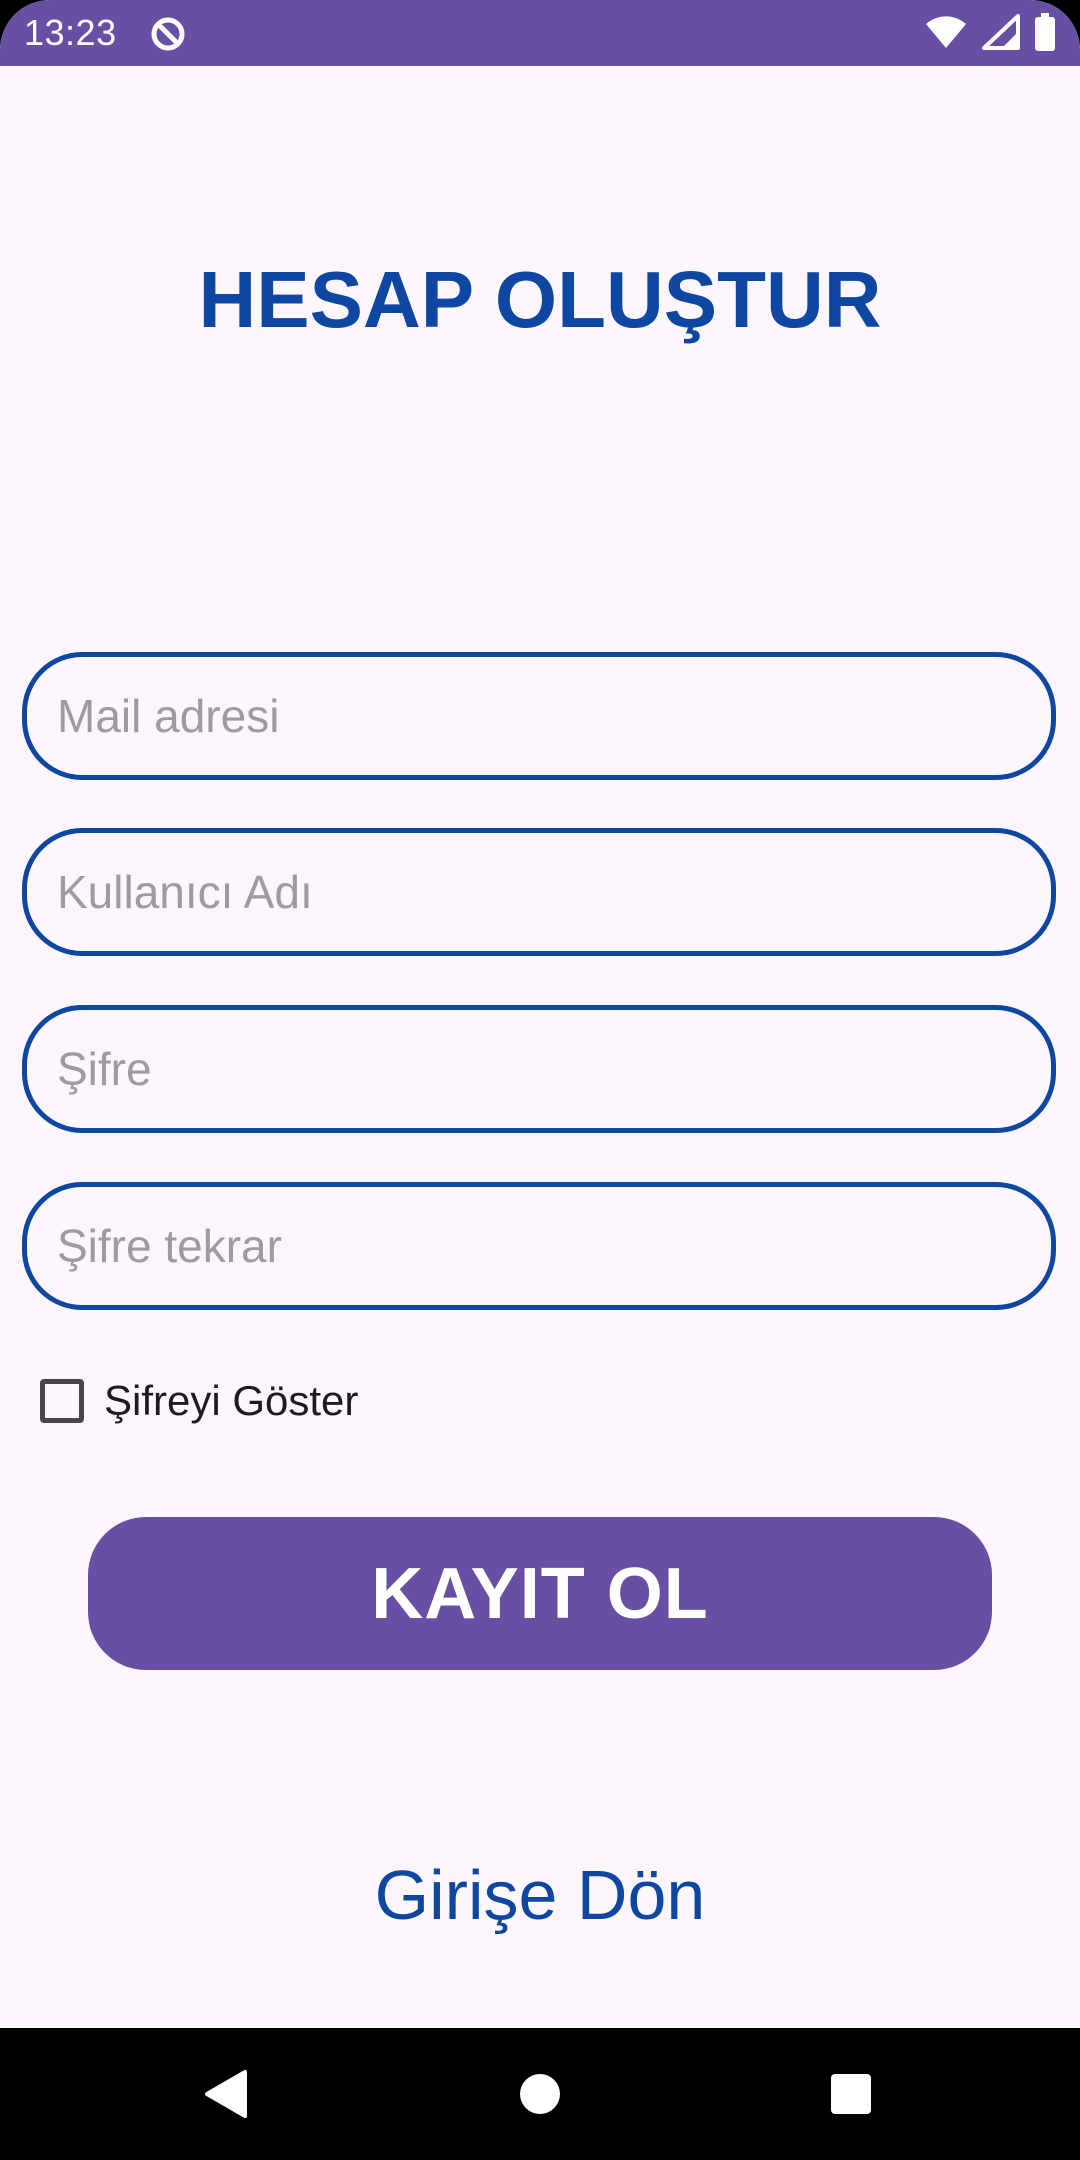 The image size is (1080, 2160). Describe the element at coordinates (1045, 34) in the screenshot. I see `battery-icon` at that location.